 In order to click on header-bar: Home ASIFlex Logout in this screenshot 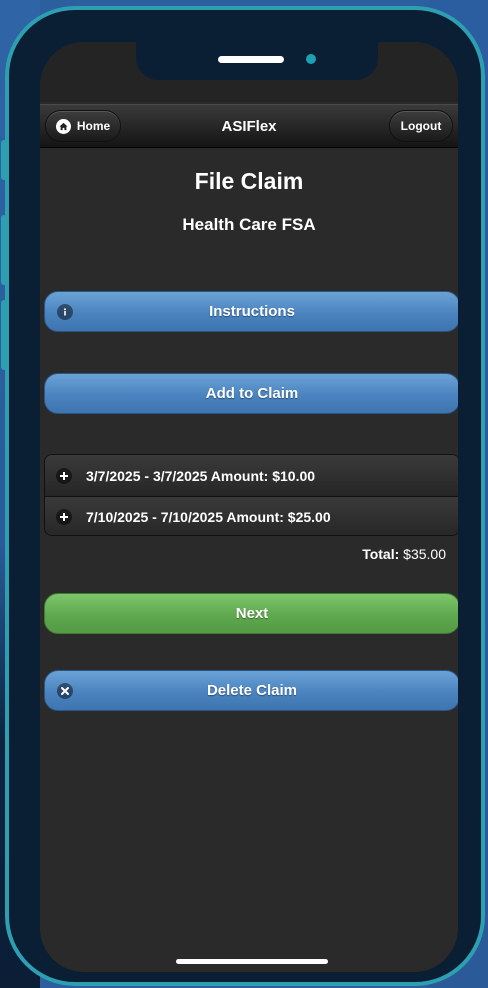, I will do `click(249, 126)`.